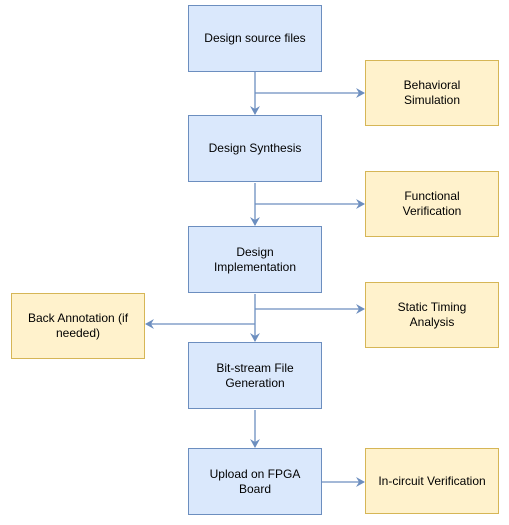 The height and width of the screenshot is (525, 509). I want to click on check-label: Functional Verification, so click(432, 203).